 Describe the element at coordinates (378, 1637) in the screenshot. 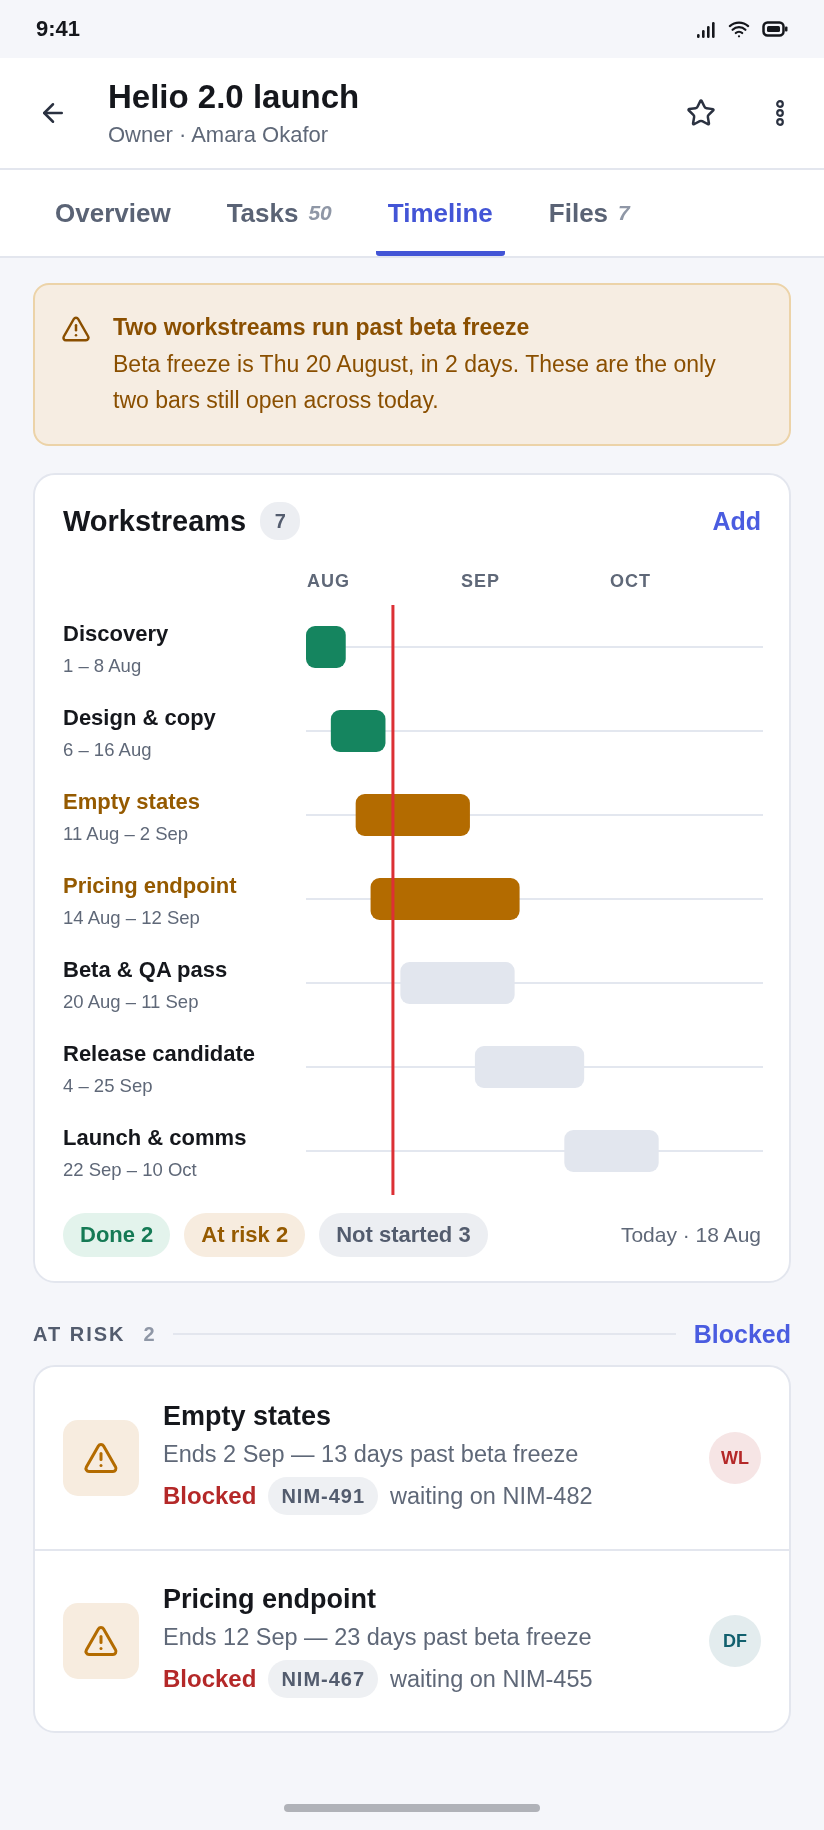

I see `item-detail: Ends 12 Sep — 23 days past beta freeze` at that location.